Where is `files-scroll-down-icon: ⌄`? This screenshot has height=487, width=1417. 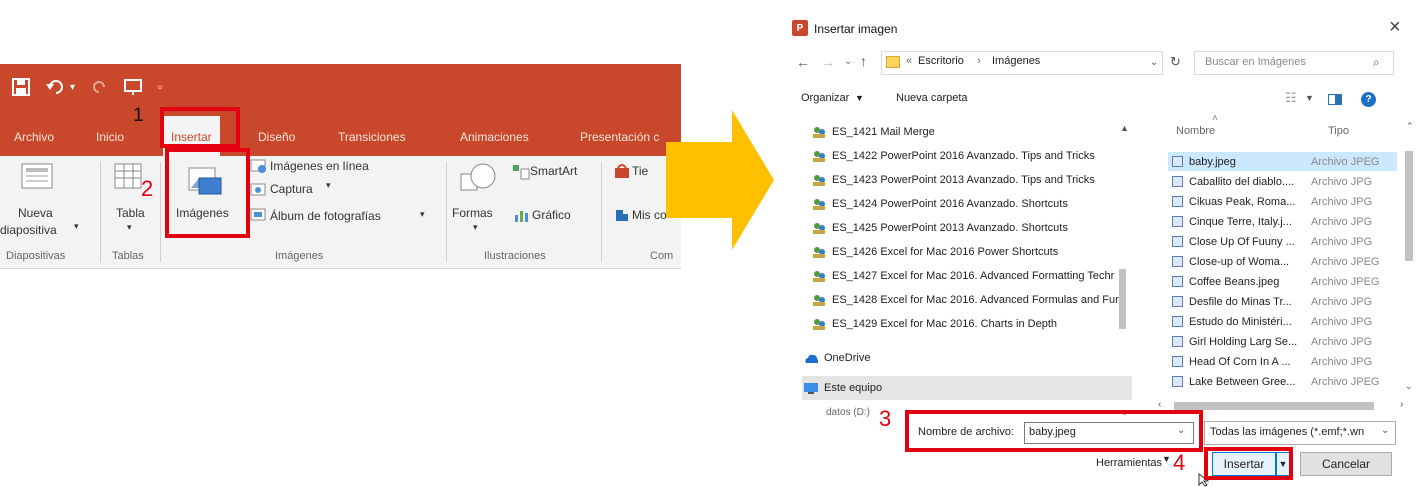
files-scroll-down-icon: ⌄ is located at coordinates (1409, 386).